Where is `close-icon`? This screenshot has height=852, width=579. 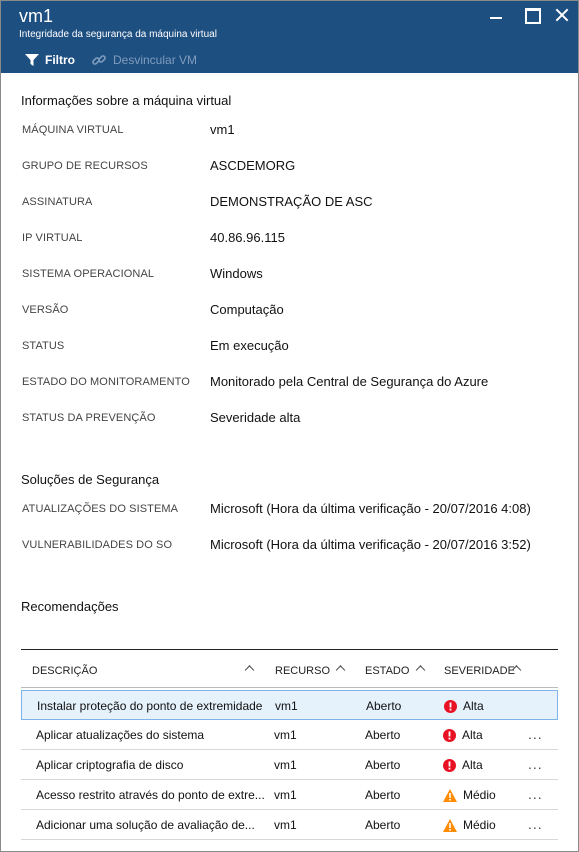
close-icon is located at coordinates (562, 15).